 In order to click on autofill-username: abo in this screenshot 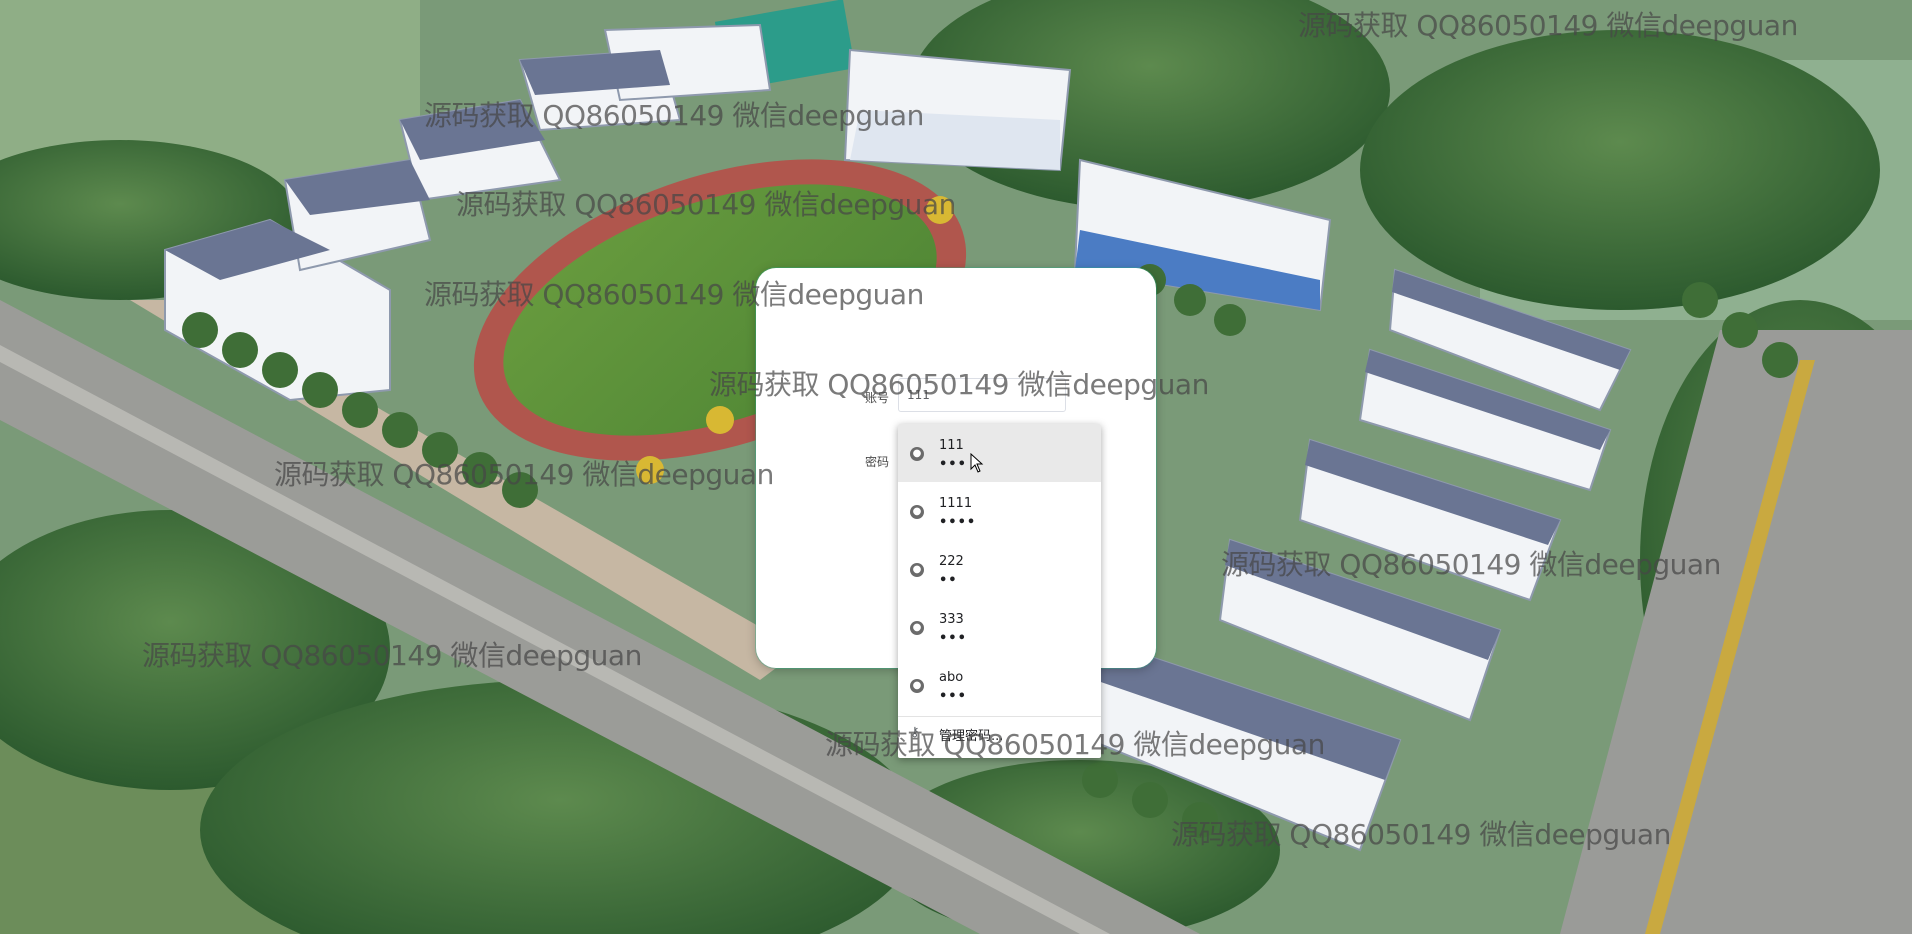, I will do `click(951, 677)`.